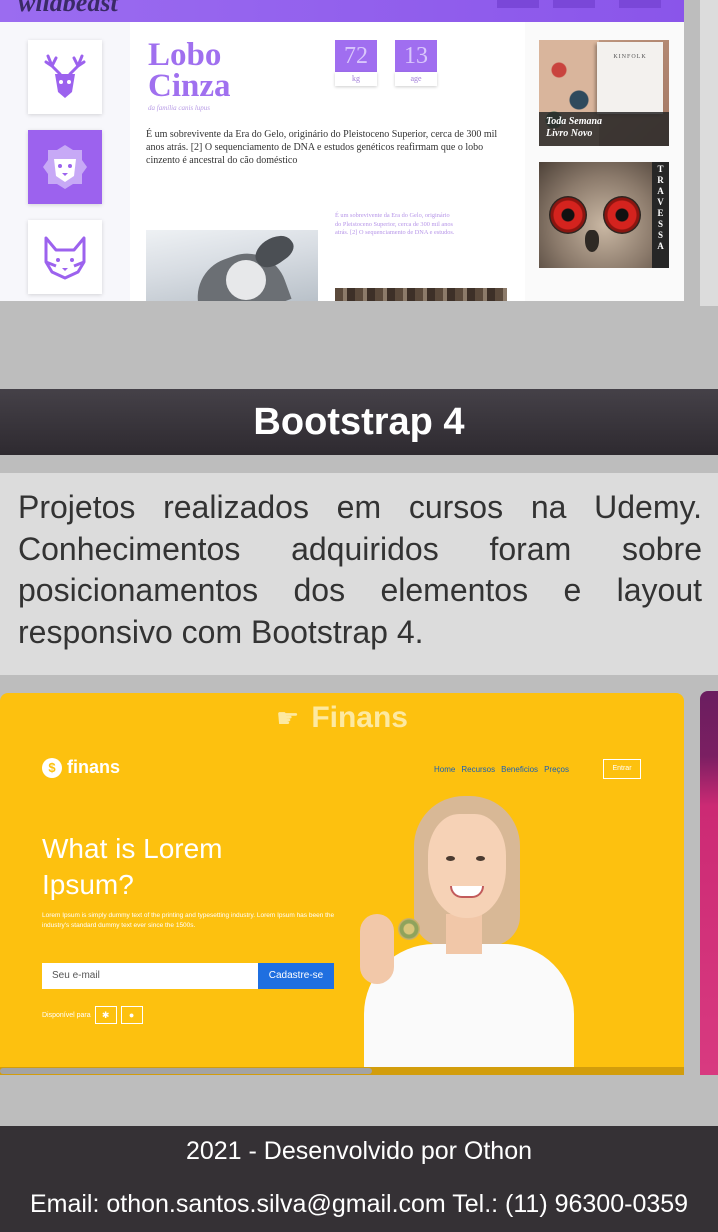  I want to click on pointing-hand-icon: ☛, so click(288, 718).